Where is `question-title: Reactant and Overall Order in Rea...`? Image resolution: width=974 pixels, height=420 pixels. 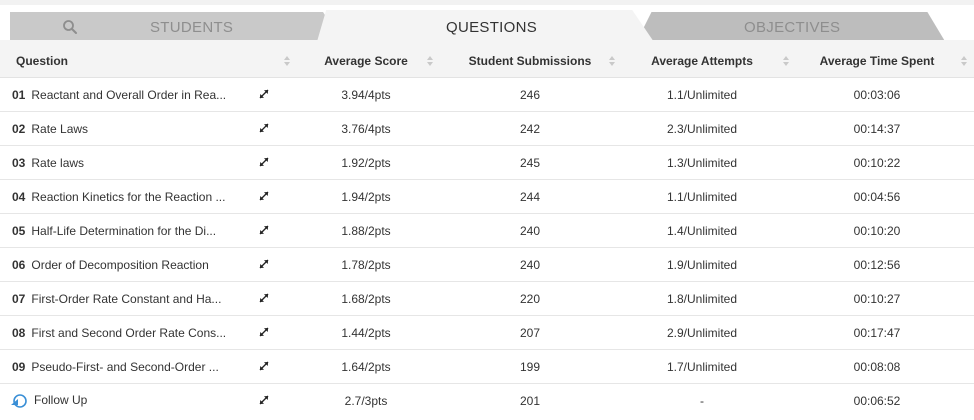 question-title: Reactant and Overall Order in Rea... is located at coordinates (128, 95).